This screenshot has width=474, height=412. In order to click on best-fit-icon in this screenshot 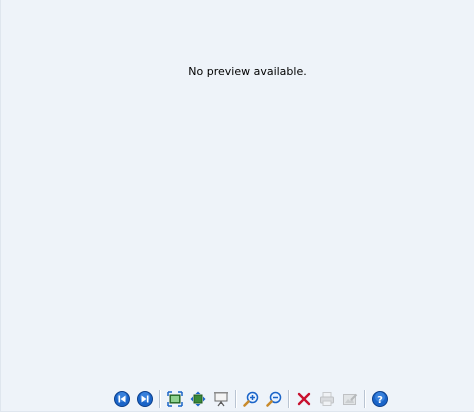, I will do `click(175, 399)`.